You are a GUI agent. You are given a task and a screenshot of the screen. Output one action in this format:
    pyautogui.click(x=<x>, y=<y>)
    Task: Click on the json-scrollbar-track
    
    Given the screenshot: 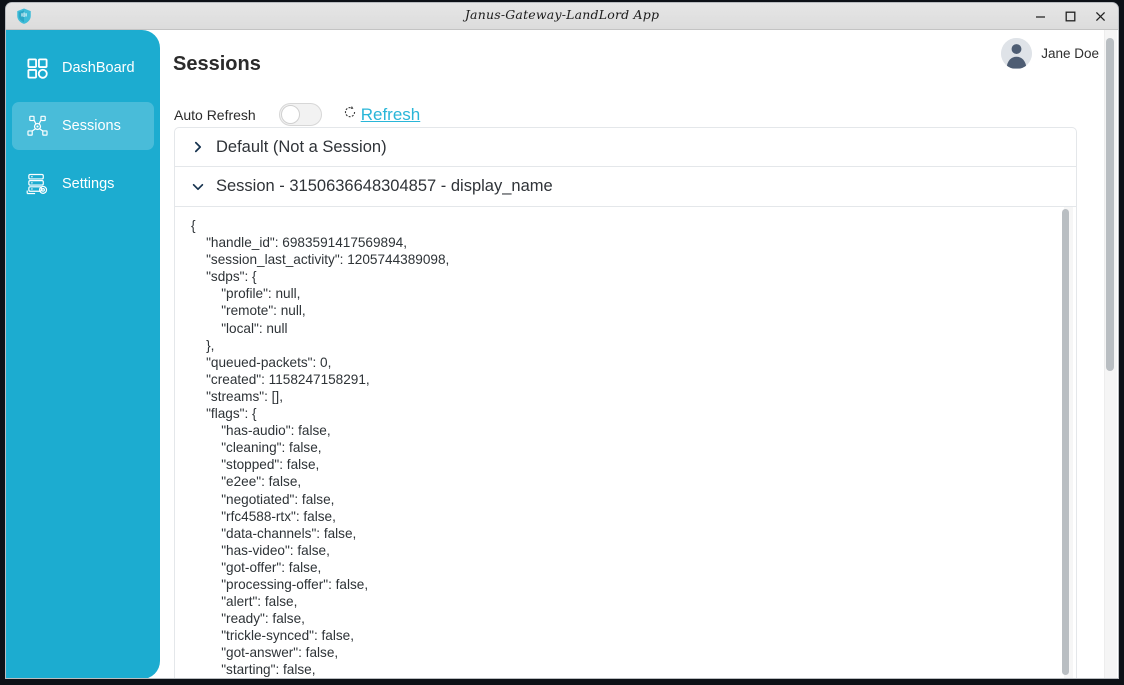 What is the action you would take?
    pyautogui.click(x=1067, y=442)
    